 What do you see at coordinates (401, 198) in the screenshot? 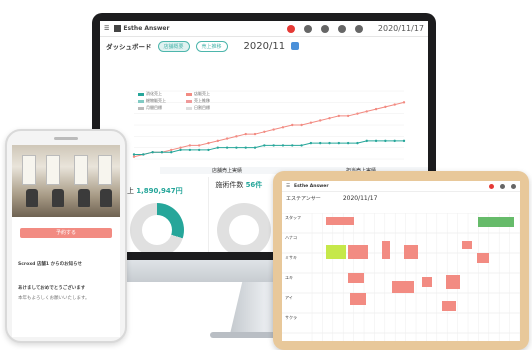
I see `tablet-date-bar: エステアンサー 2020/11/17` at bounding box center [401, 198].